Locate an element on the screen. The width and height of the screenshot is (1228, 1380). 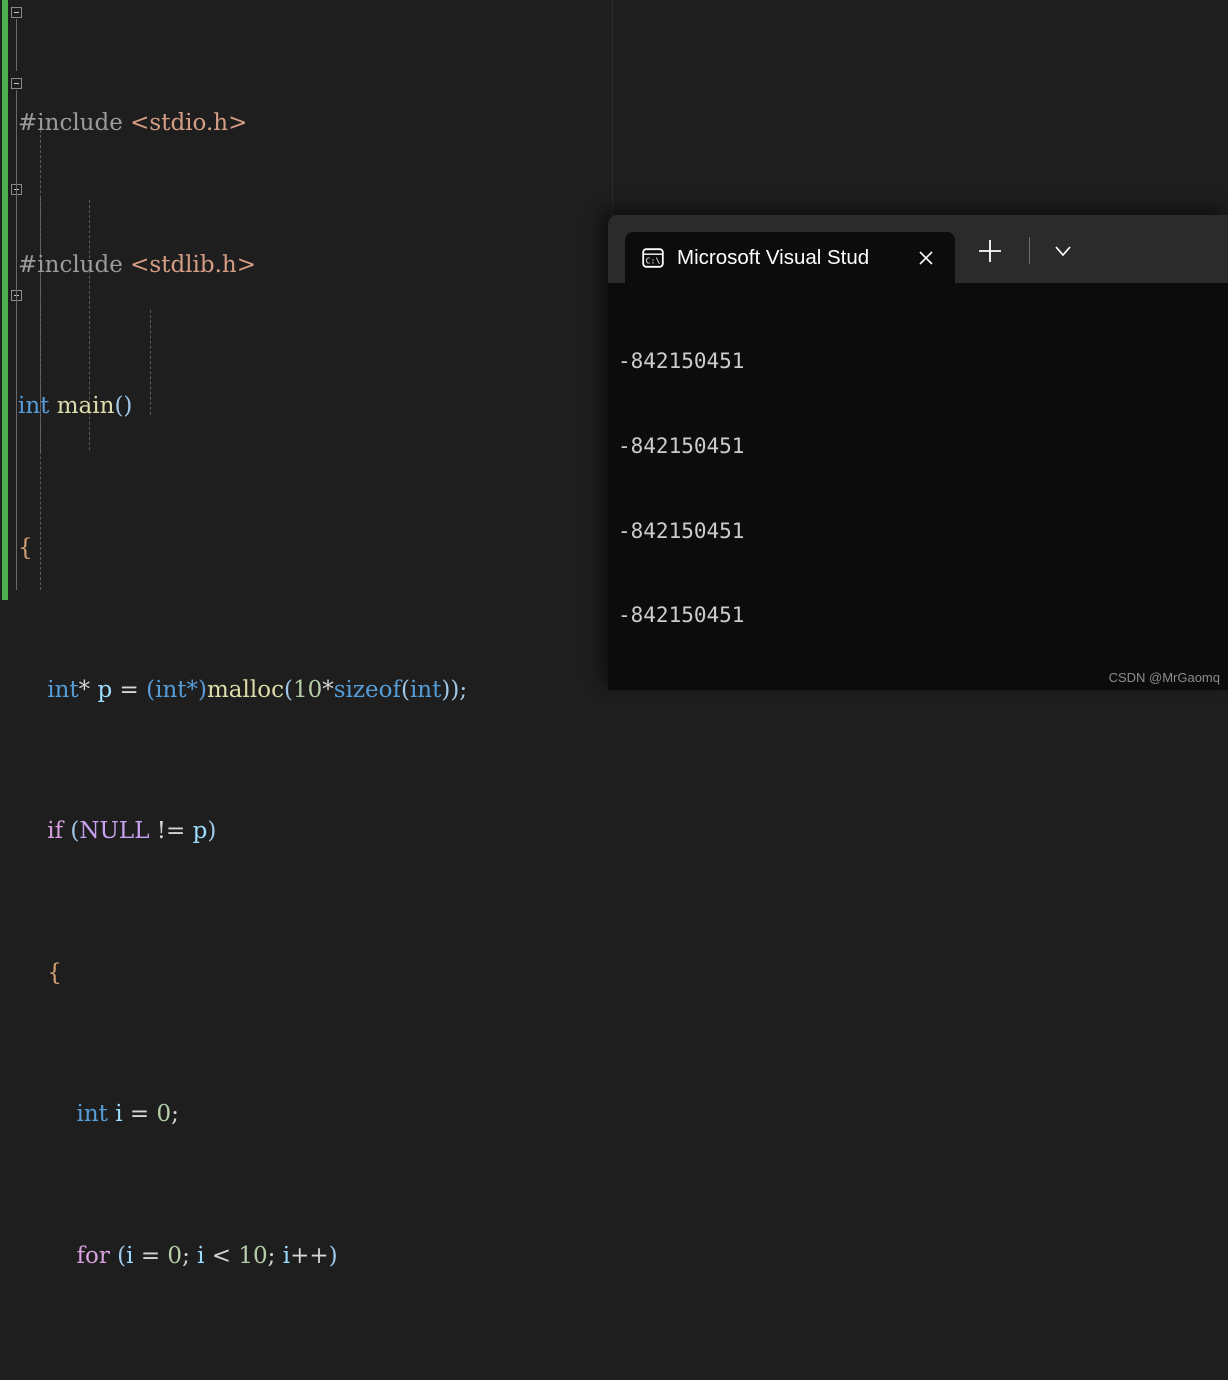
terminal-tab-active: C:\ Microsoft Visual Stud is located at coordinates (790, 257).